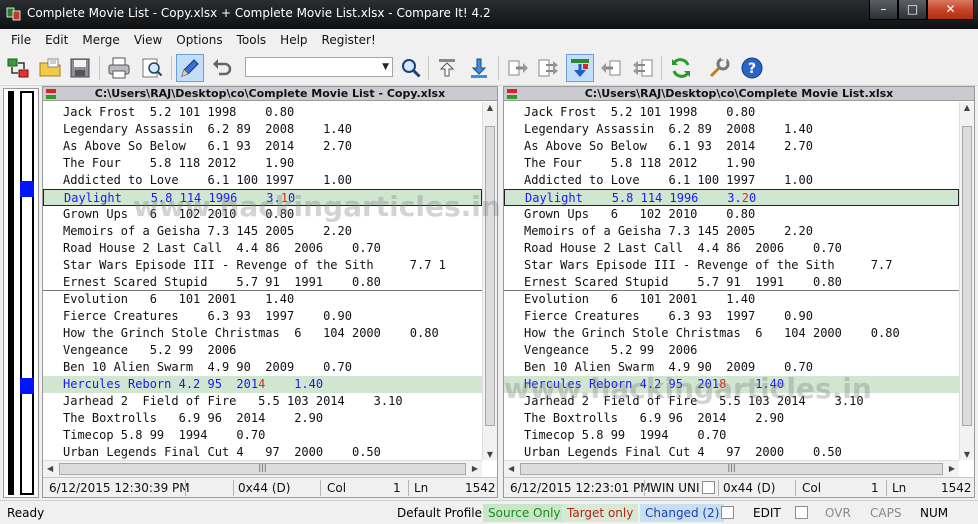 The width and height of the screenshot is (978, 524). I want to click on menu-register: Register!, so click(349, 40).